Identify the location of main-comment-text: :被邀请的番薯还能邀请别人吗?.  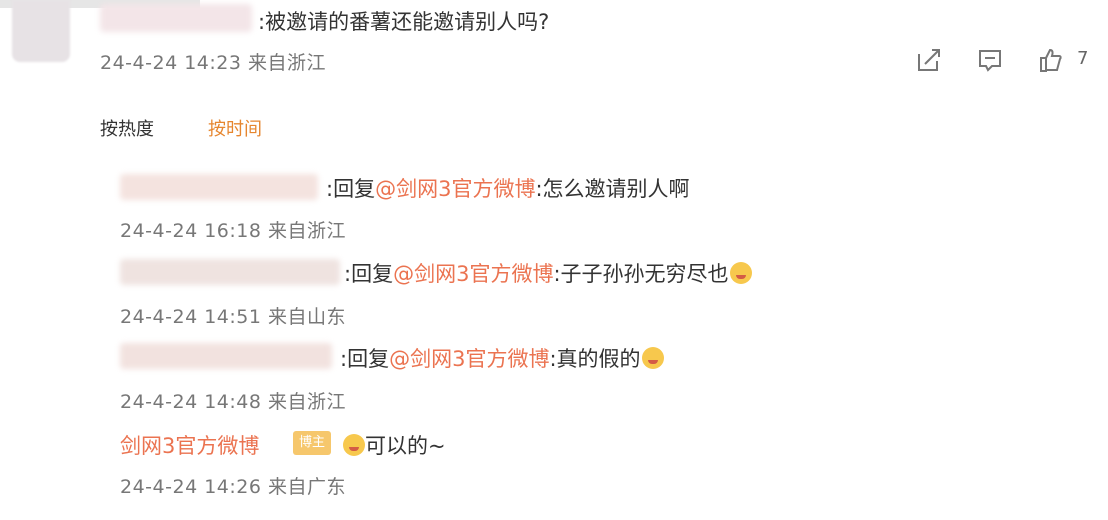
(404, 22).